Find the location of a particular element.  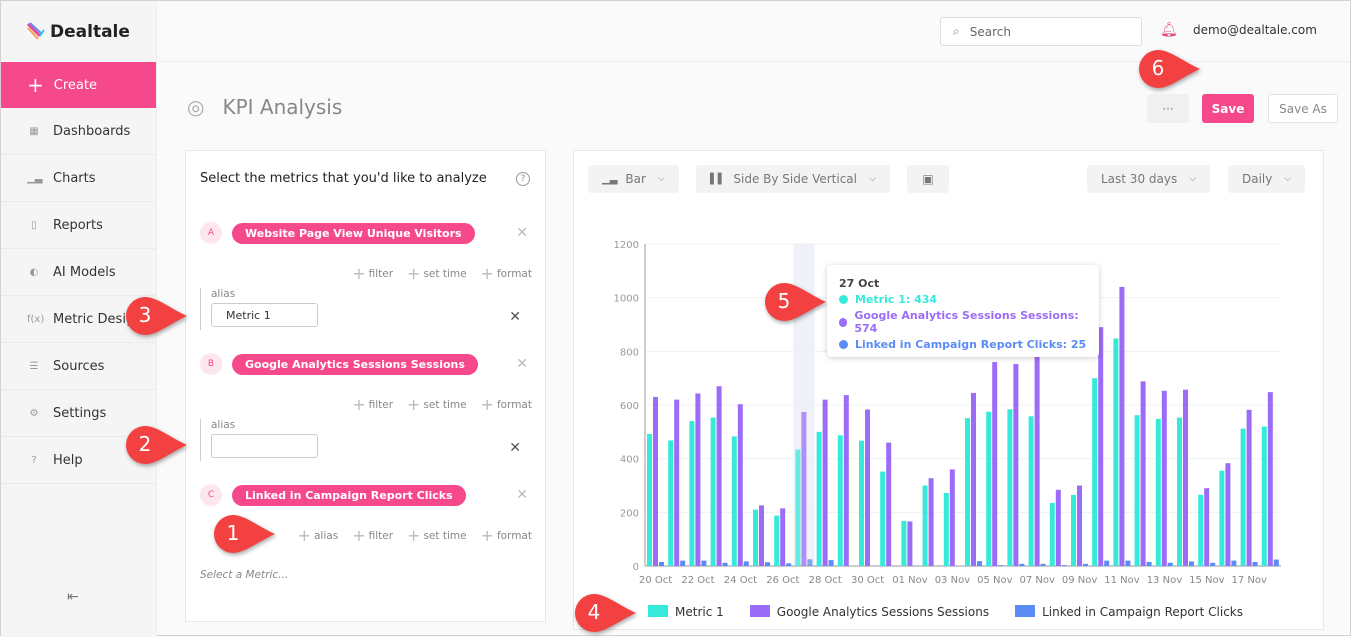

legend-item: Linked in Campaign Report Clicks is located at coordinates (1129, 612).